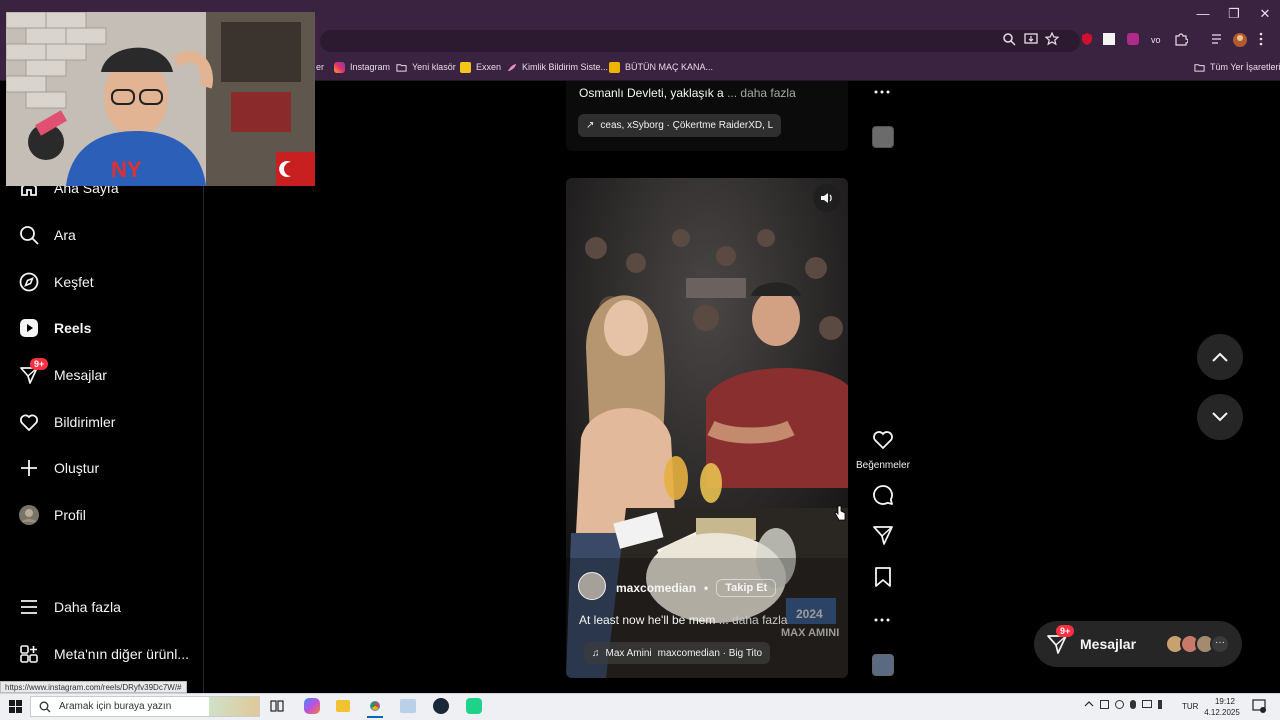  What do you see at coordinates (1222, 707) in the screenshot?
I see `clock: 19:12 4.12.2025` at bounding box center [1222, 707].